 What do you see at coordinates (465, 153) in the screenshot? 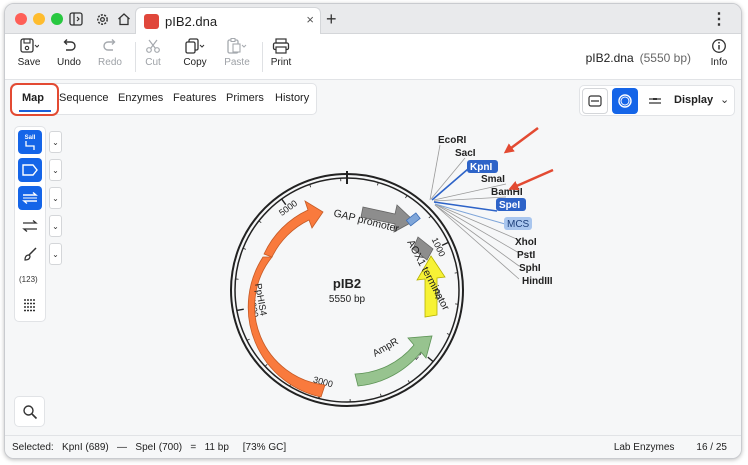
I see `enzyme-saci: SacI` at bounding box center [465, 153].